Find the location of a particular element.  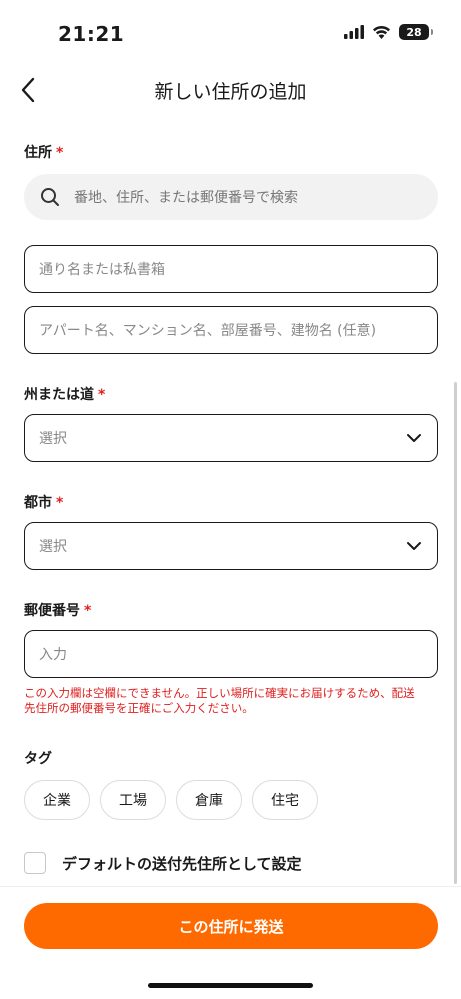

tag-chip-warehouse: 倉庫 is located at coordinates (209, 800).